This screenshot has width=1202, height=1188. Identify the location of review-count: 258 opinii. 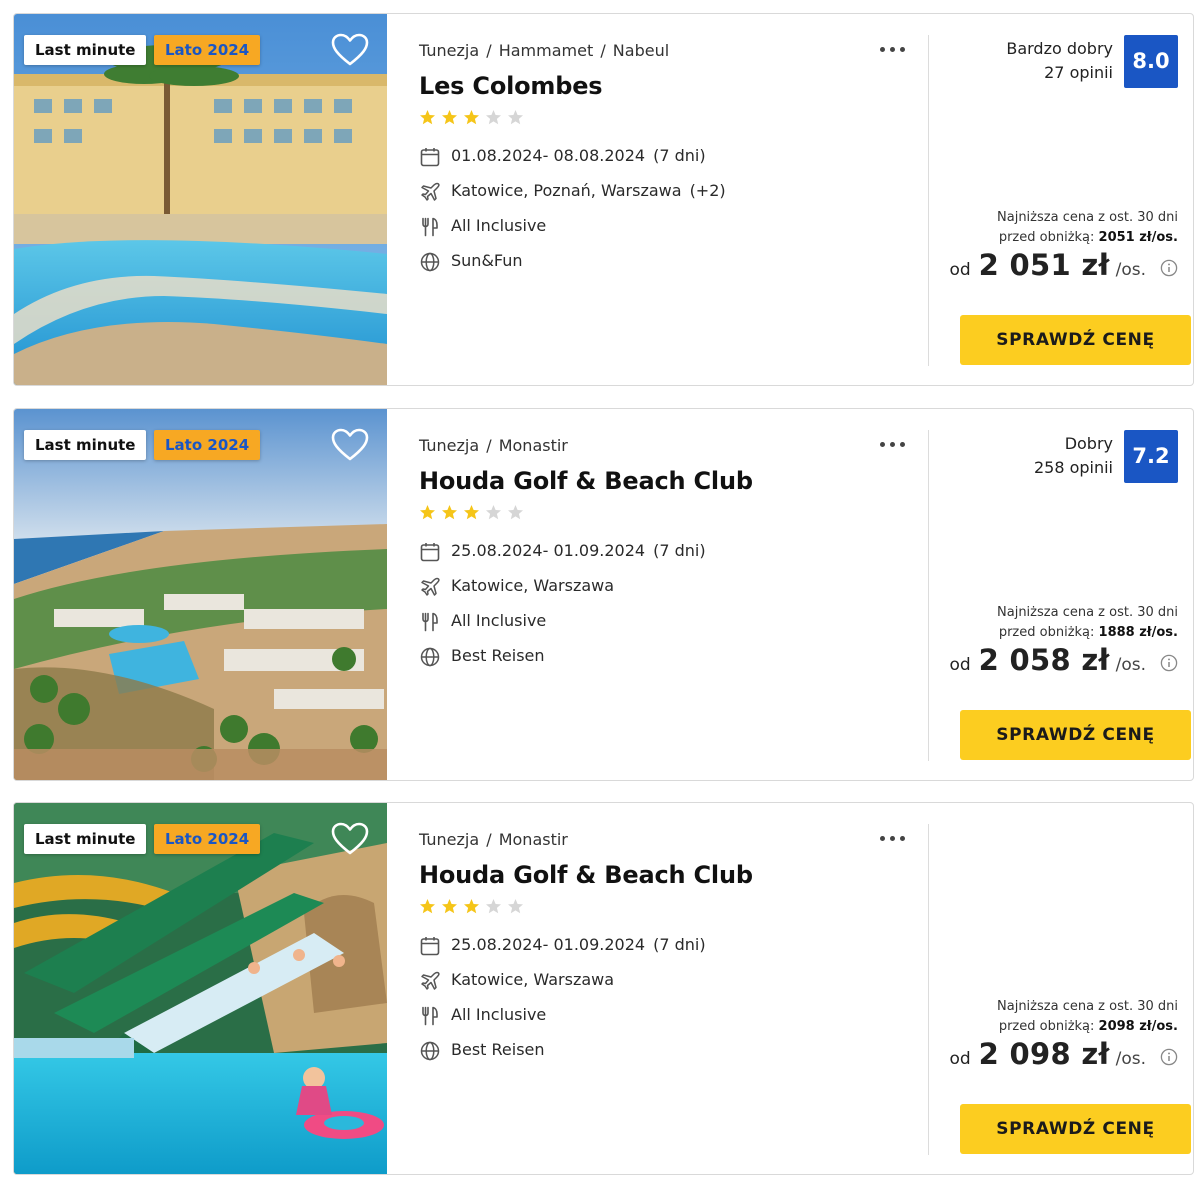
(1073, 467).